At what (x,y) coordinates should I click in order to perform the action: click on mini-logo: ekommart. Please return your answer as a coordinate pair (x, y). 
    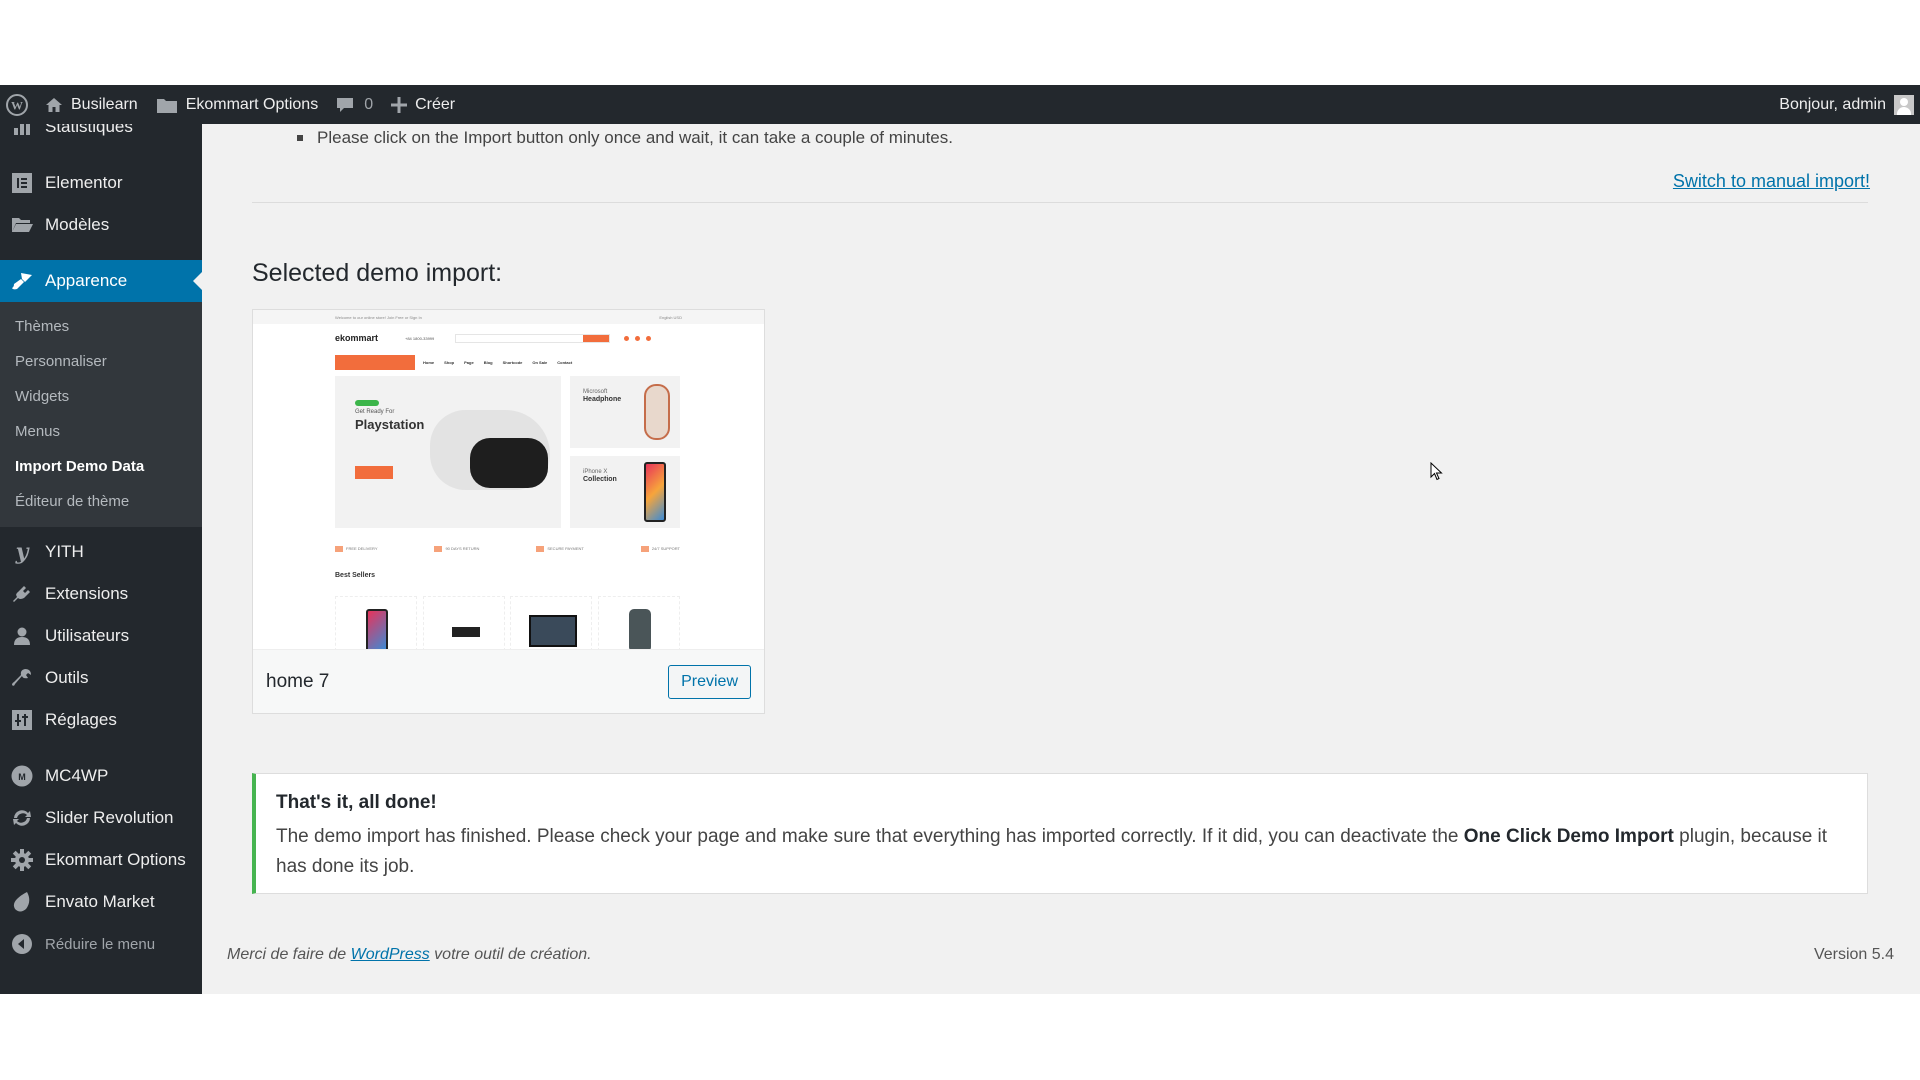
    Looking at the image, I should click on (357, 338).